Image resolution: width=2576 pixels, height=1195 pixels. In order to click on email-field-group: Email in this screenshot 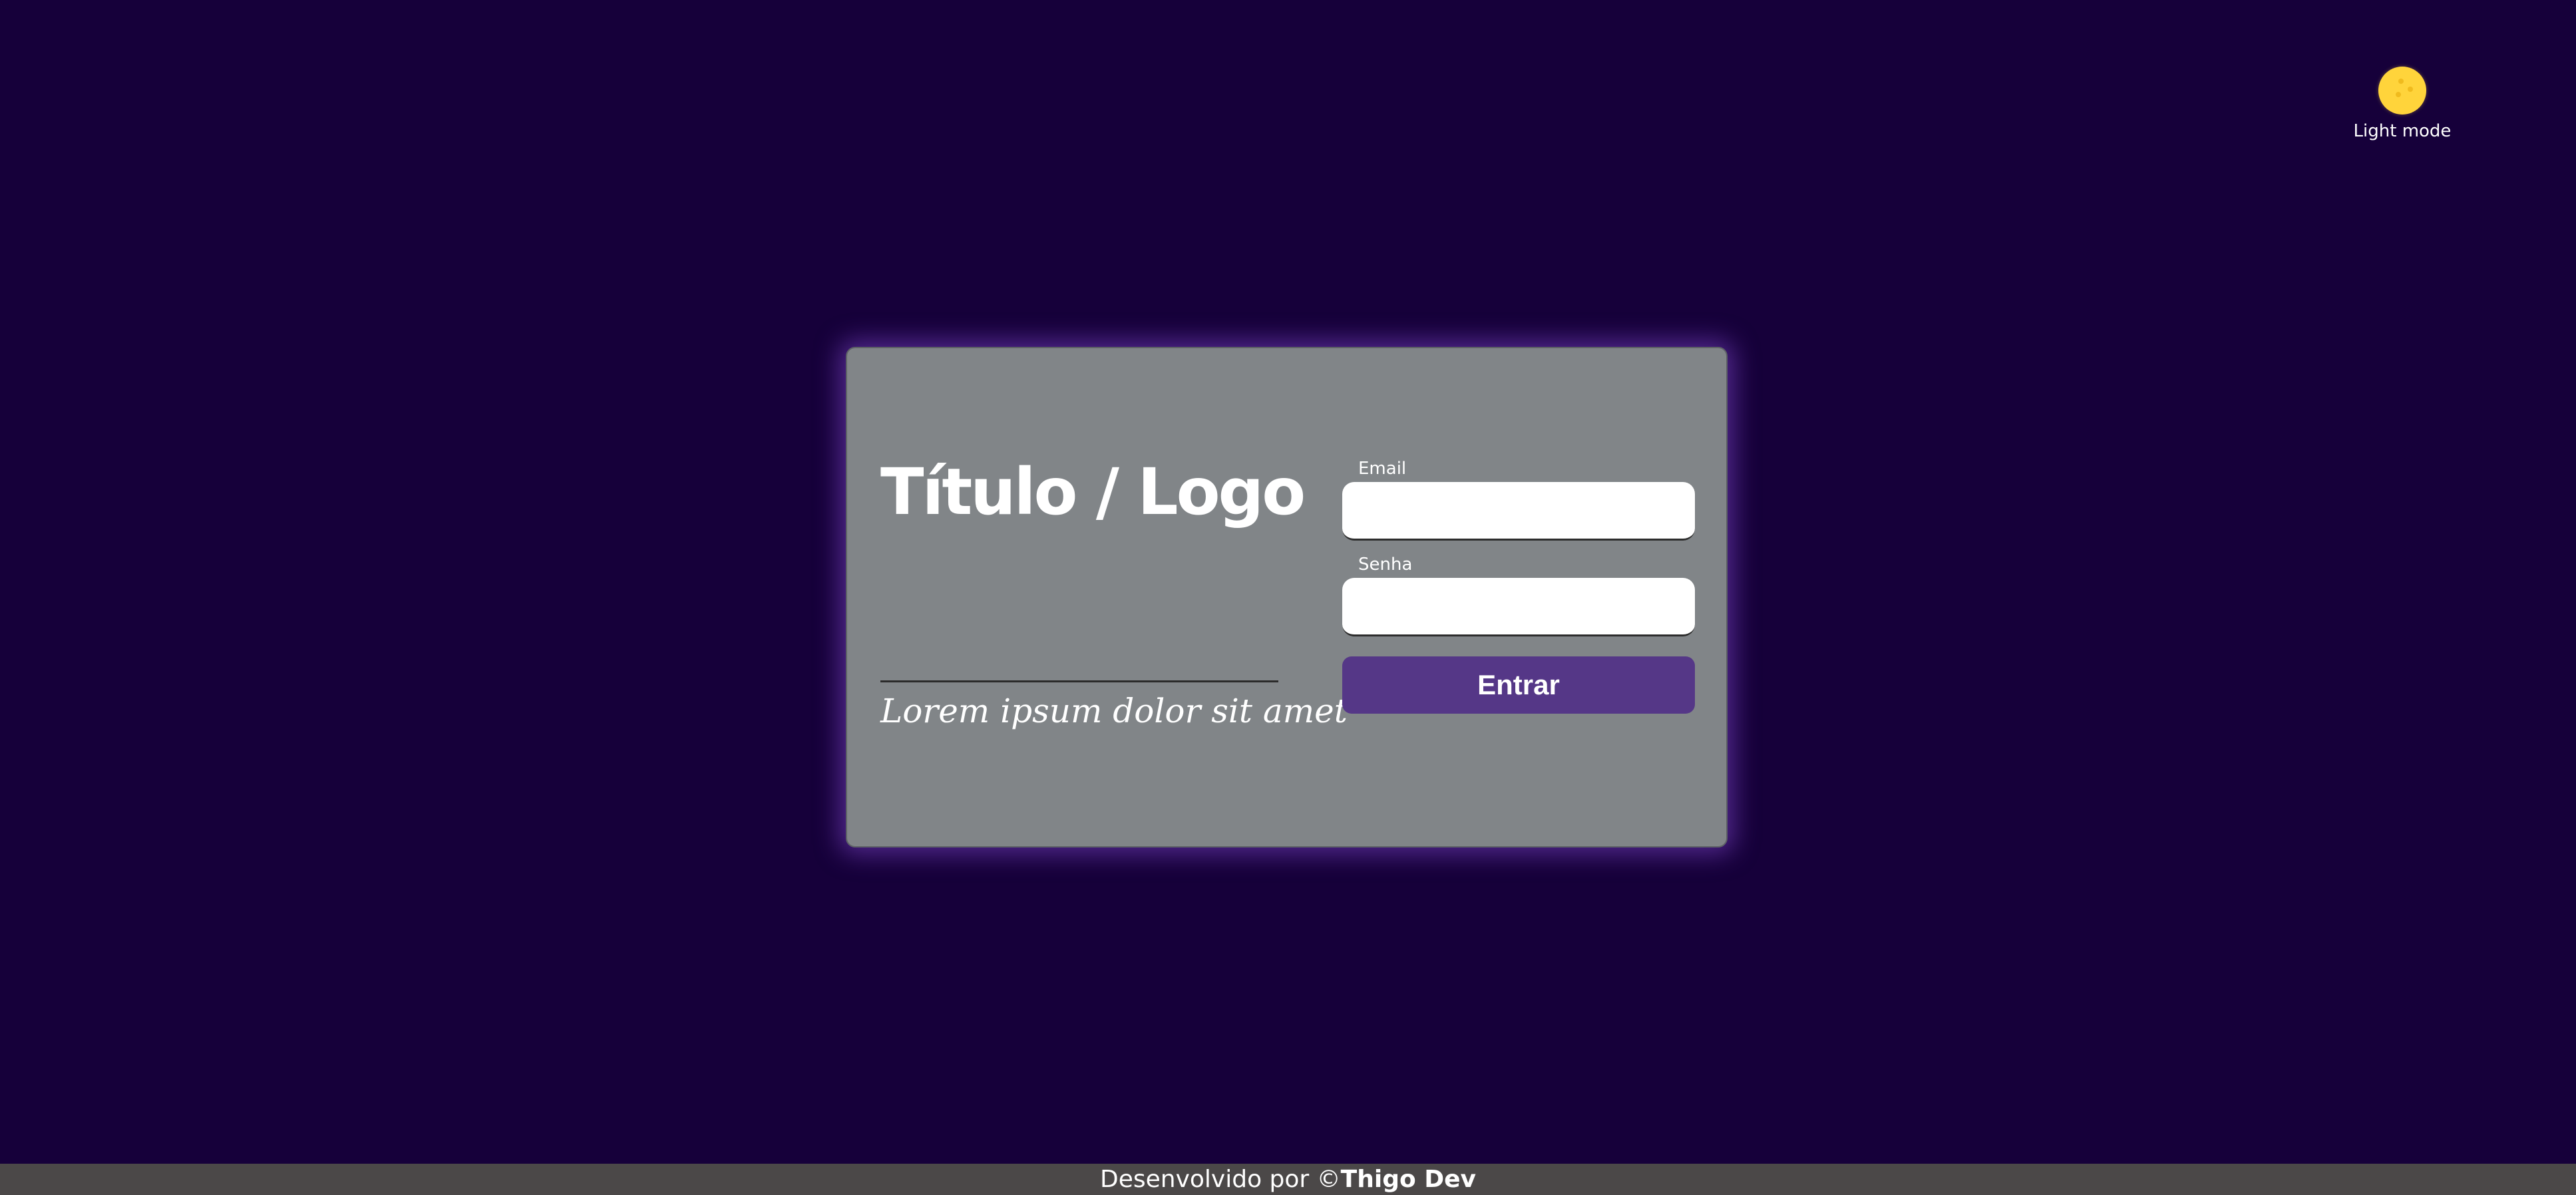, I will do `click(1519, 500)`.